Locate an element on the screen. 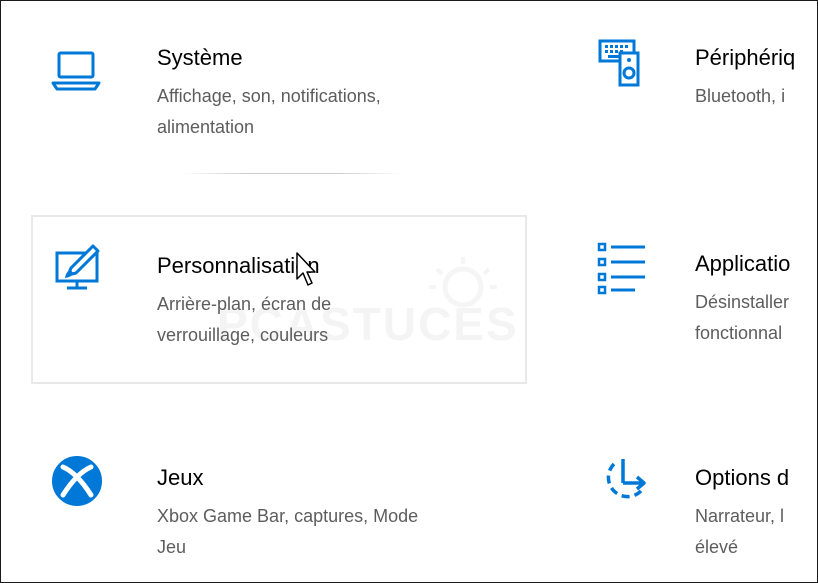 This screenshot has width=818, height=583. tile-title: Applicatio is located at coordinates (743, 263).